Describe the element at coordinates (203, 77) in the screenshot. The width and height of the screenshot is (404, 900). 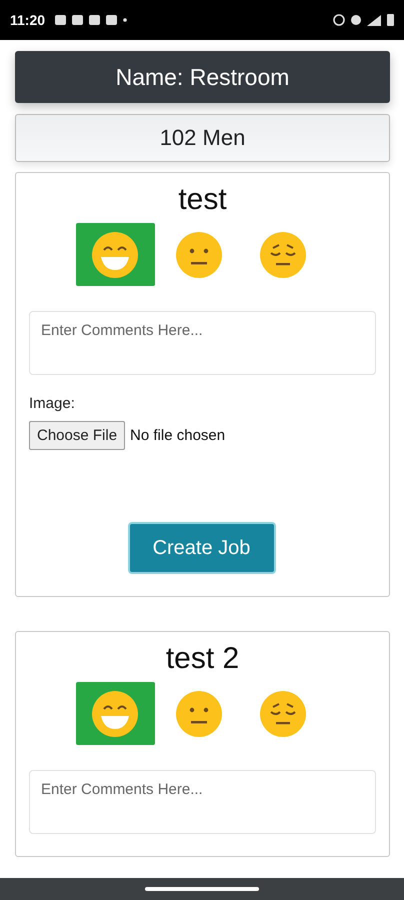
I see `header-title: Name: Restroom` at that location.